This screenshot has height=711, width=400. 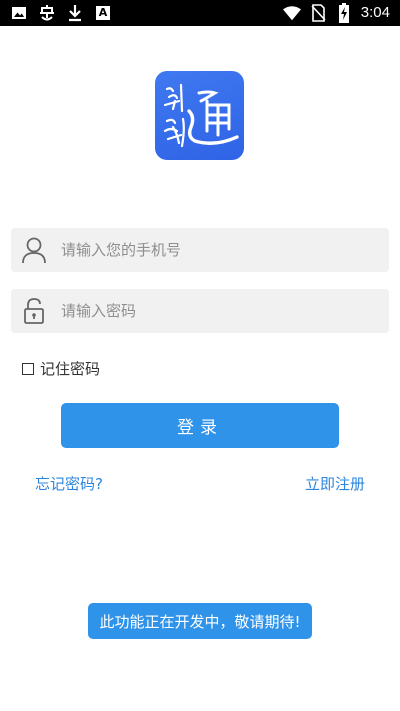 I want to click on login-button: 登录, so click(x=200, y=425).